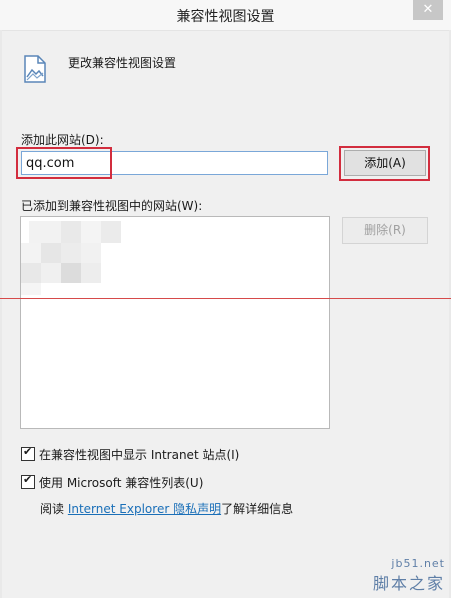  I want to click on title-bar: 兼容性视图设置 ✕, so click(225, 15).